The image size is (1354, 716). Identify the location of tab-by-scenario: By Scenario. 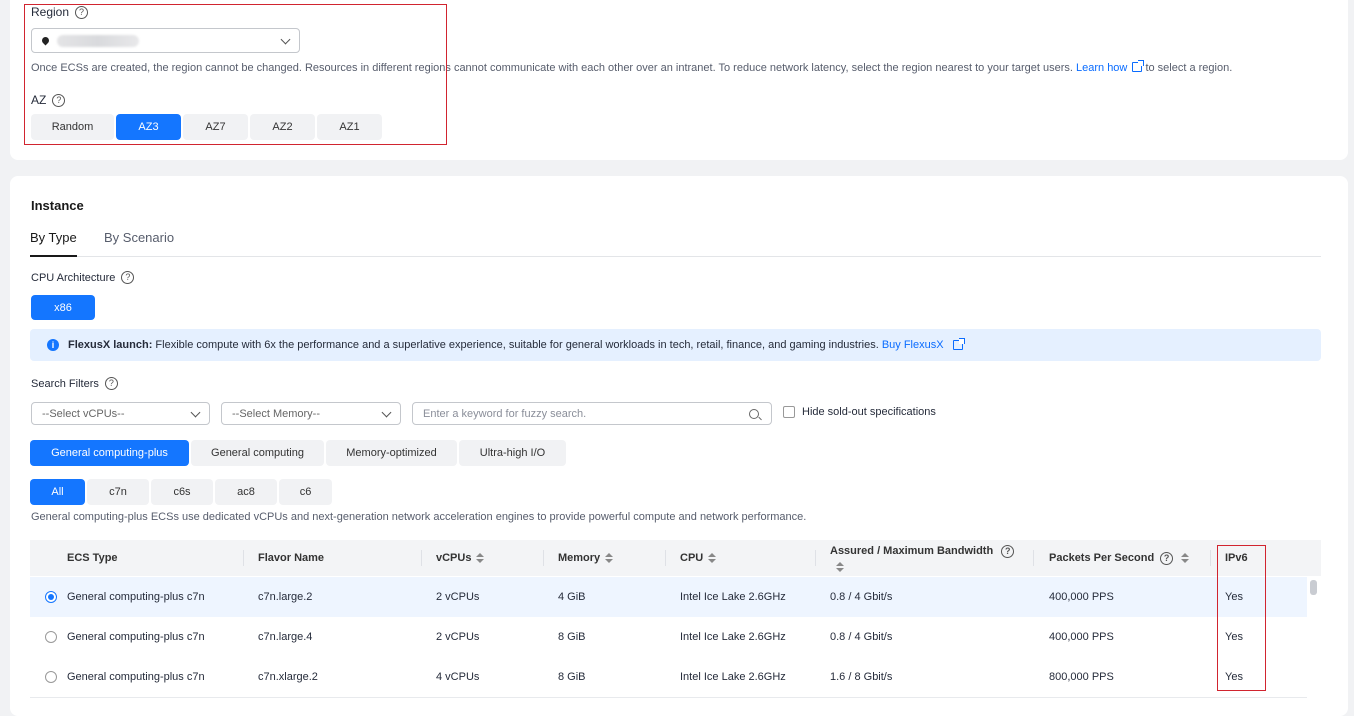
(139, 237).